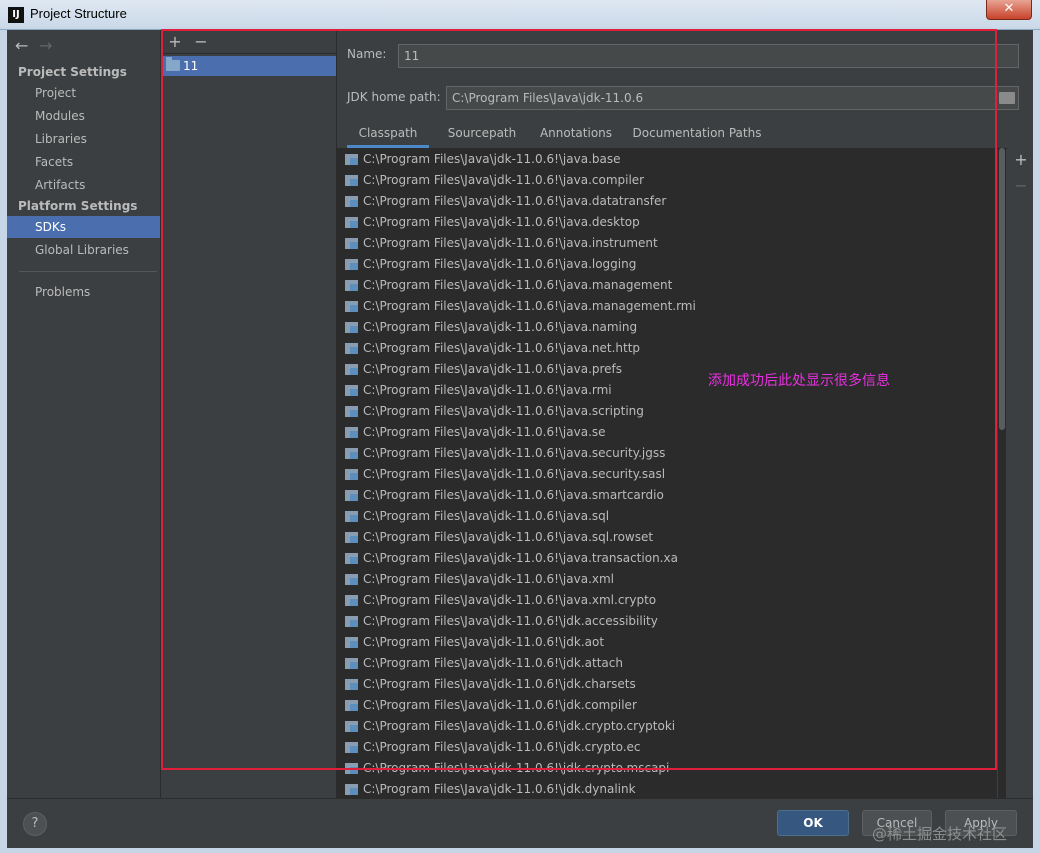 The width and height of the screenshot is (1040, 853). Describe the element at coordinates (813, 823) in the screenshot. I see `ok-button: OK` at that location.